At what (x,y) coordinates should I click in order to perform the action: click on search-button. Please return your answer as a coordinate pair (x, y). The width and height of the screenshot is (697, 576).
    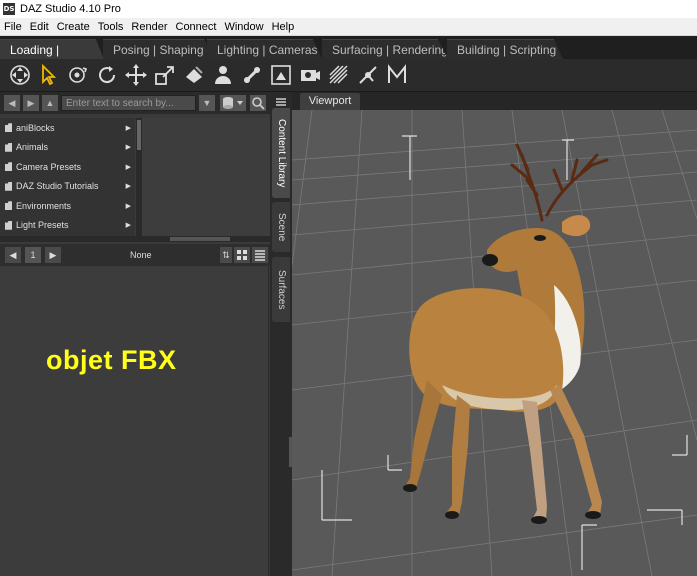
    Looking at the image, I should click on (258, 103).